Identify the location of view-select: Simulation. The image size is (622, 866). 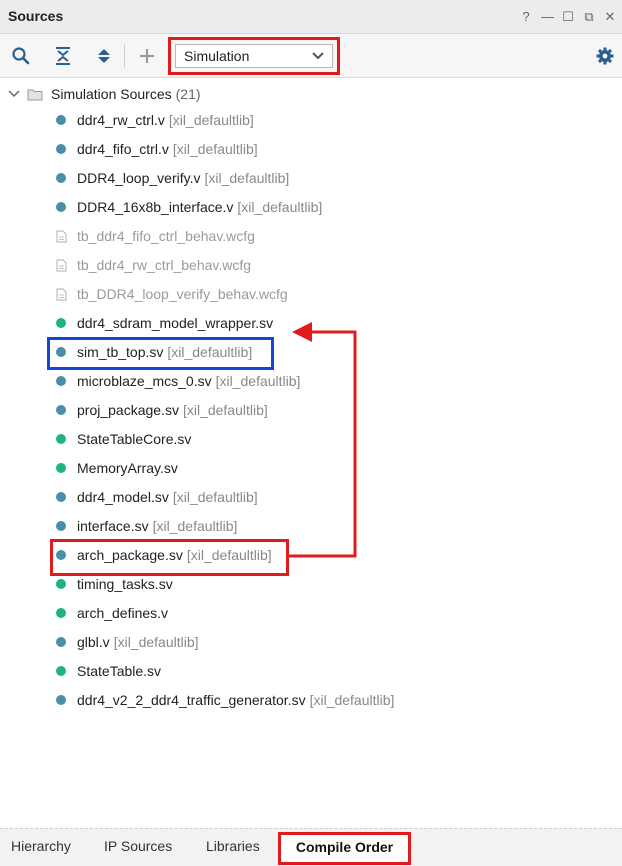
(254, 56).